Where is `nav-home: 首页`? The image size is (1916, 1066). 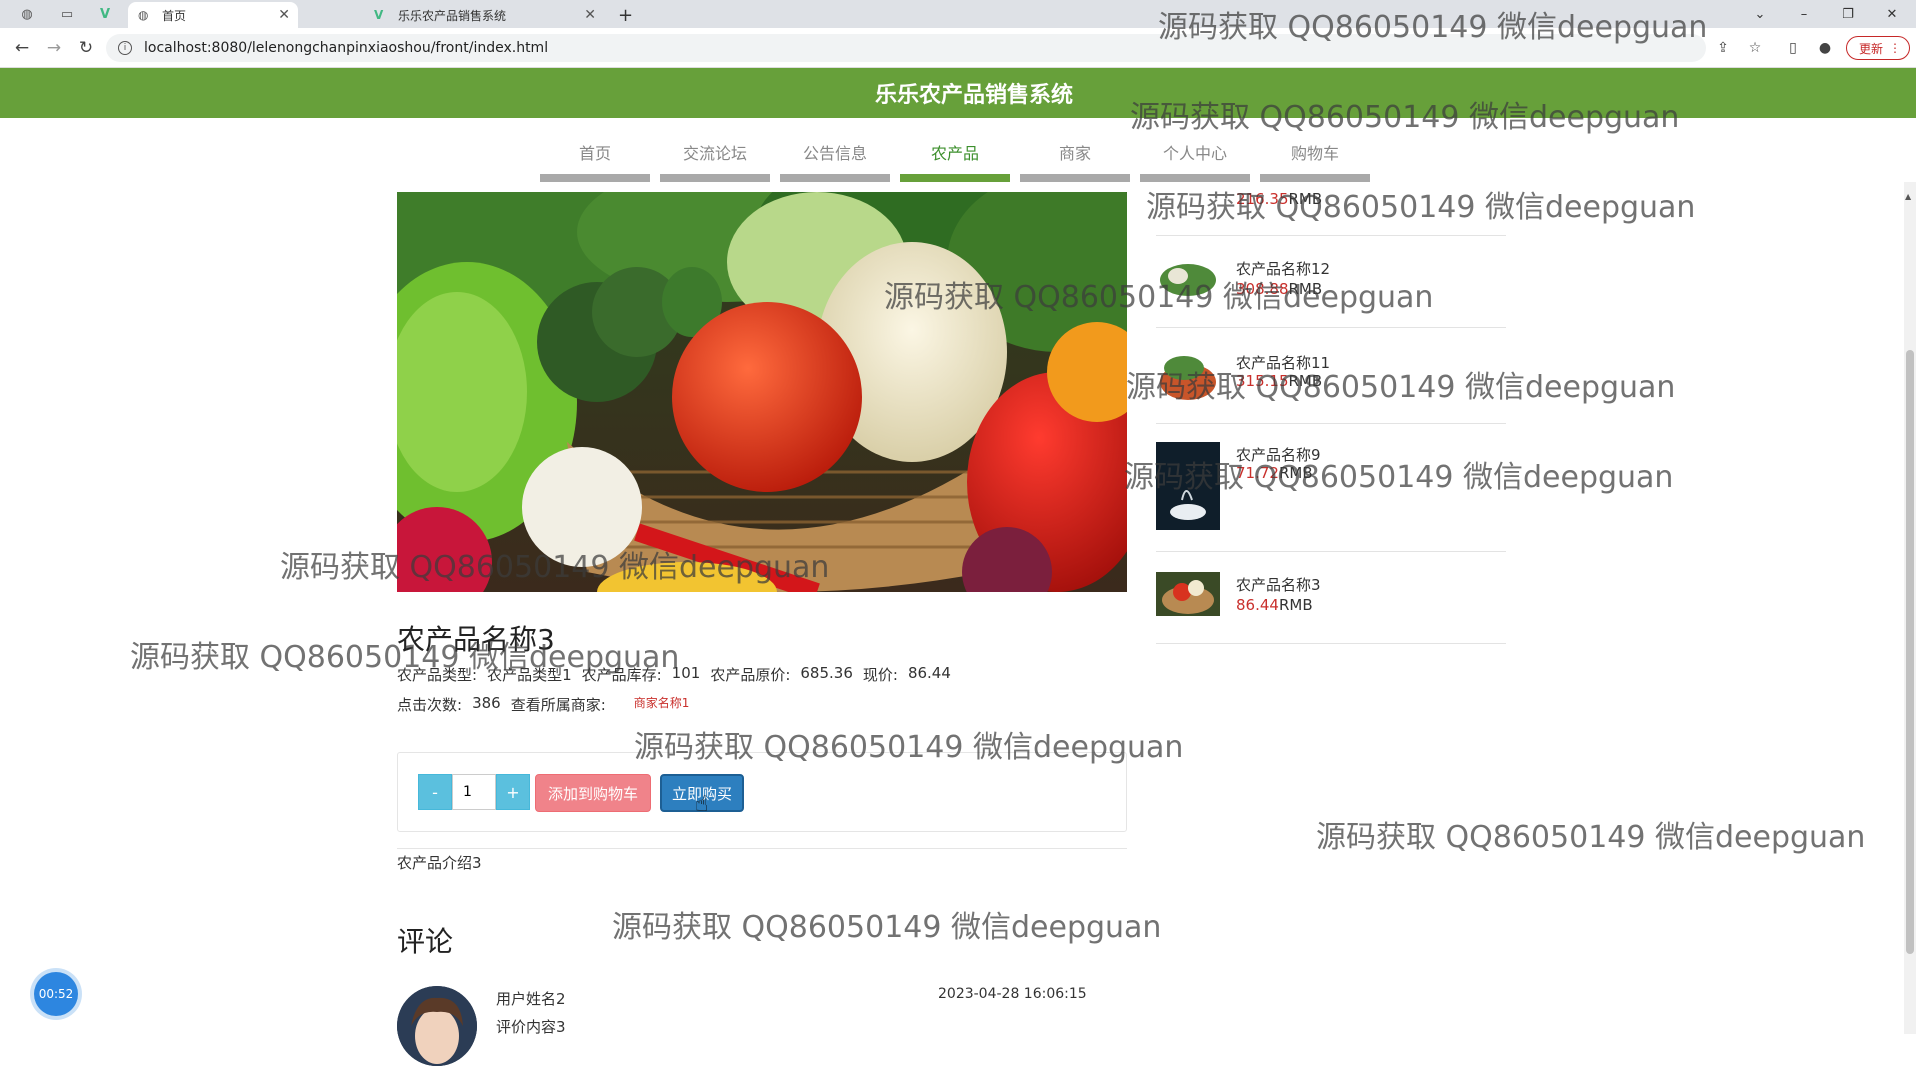 nav-home: 首页 is located at coordinates (595, 159).